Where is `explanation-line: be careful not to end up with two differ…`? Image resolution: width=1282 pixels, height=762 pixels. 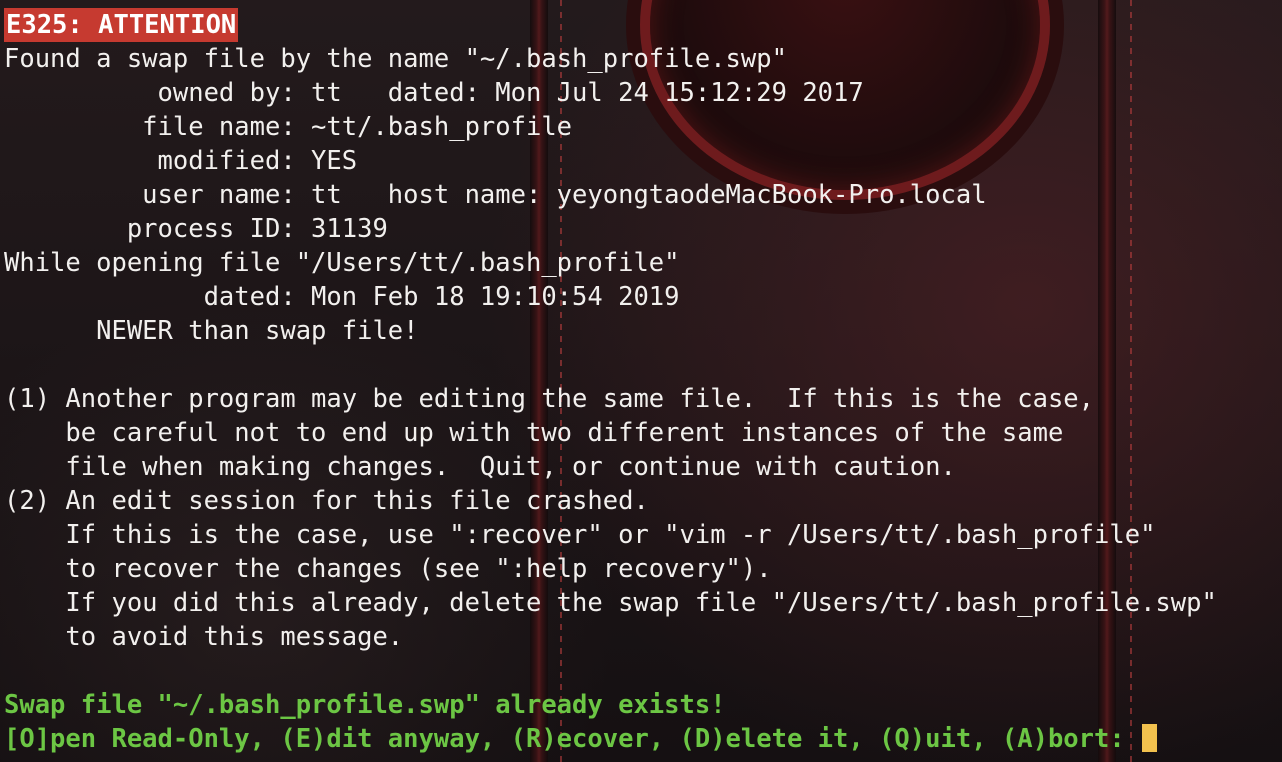 explanation-line: be careful not to end up with two differ… is located at coordinates (534, 433).